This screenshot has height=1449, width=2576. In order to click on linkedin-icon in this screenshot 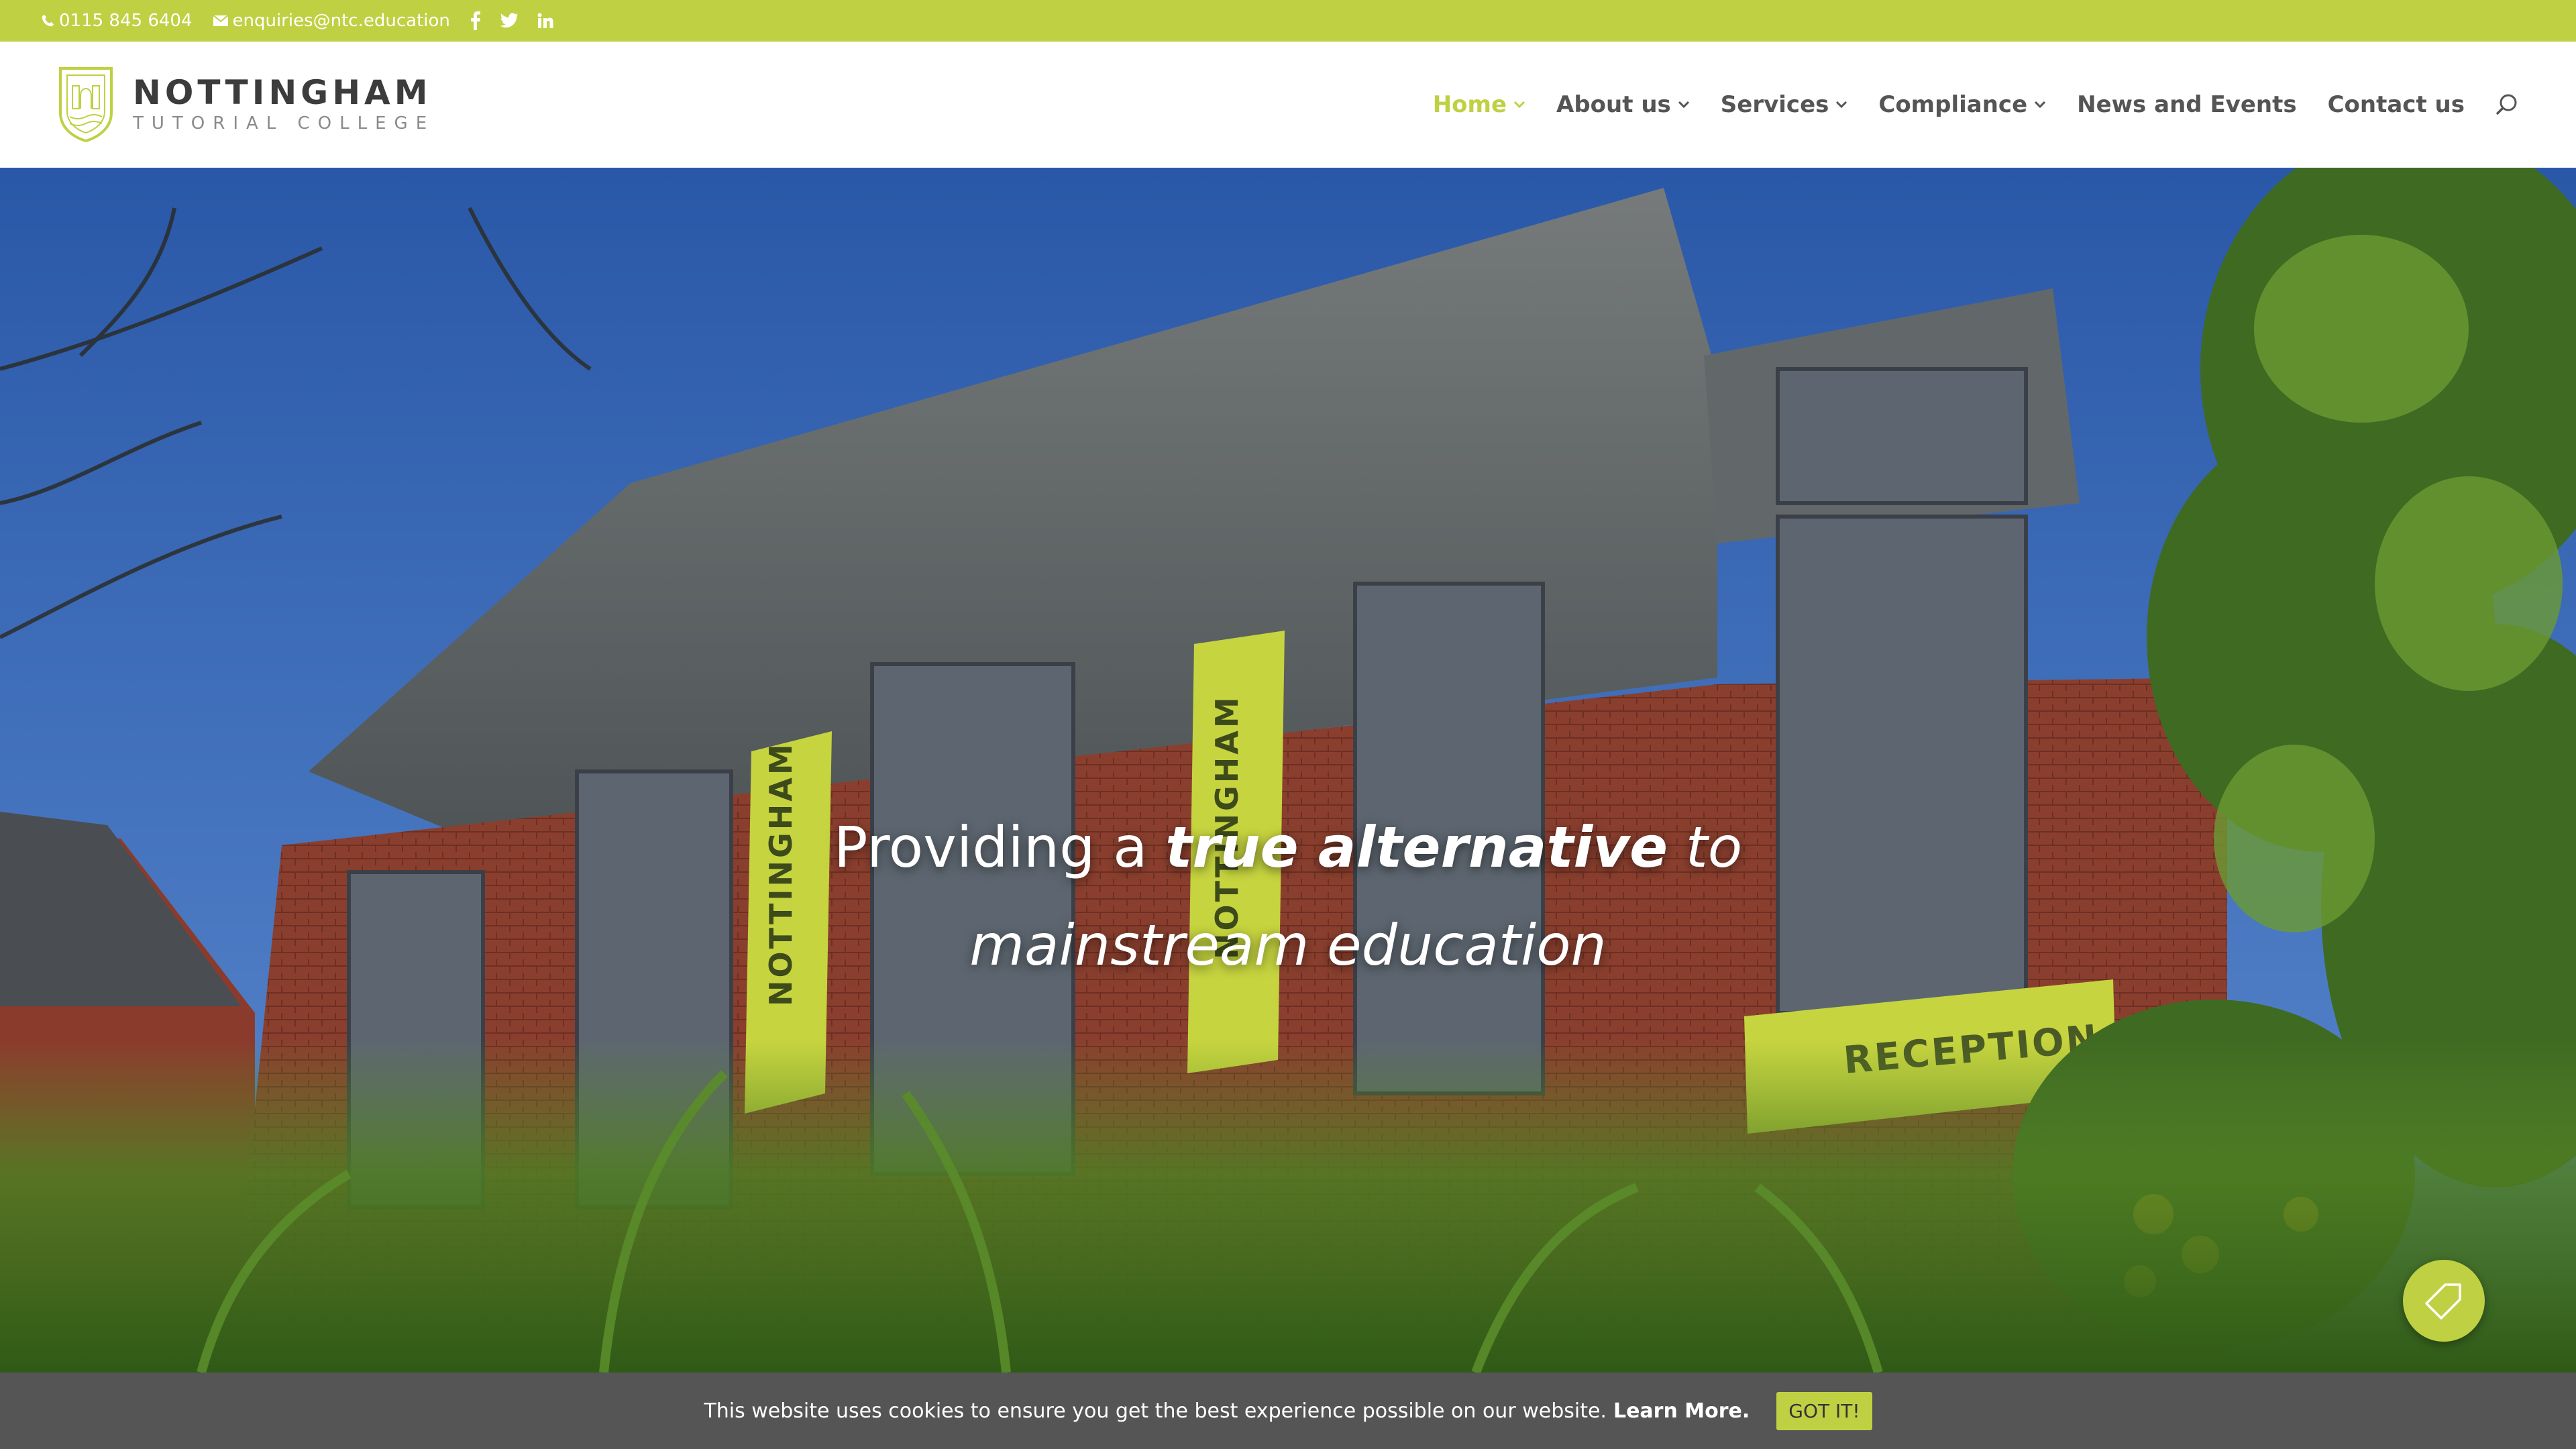, I will do `click(545, 20)`.